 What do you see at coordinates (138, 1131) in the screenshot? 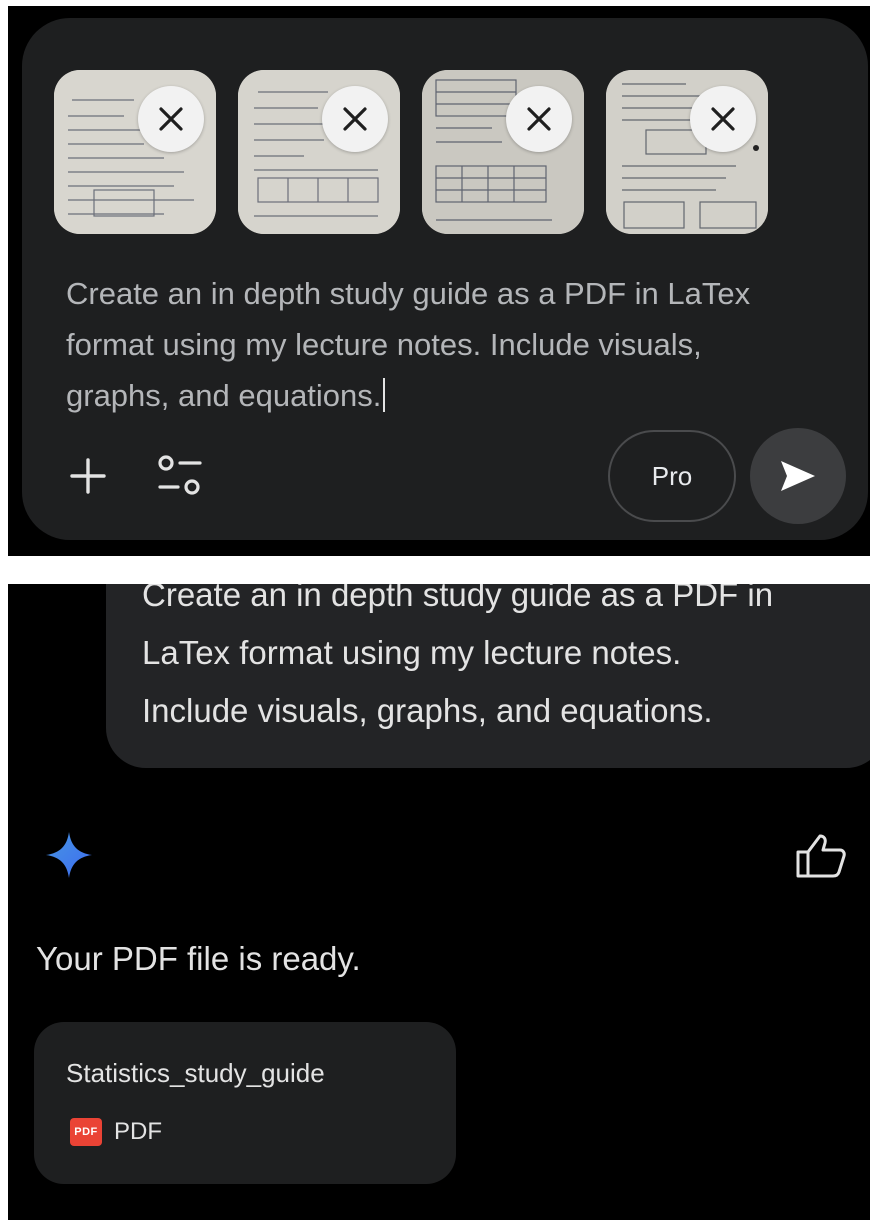
I see `file-type-label: PDF` at bounding box center [138, 1131].